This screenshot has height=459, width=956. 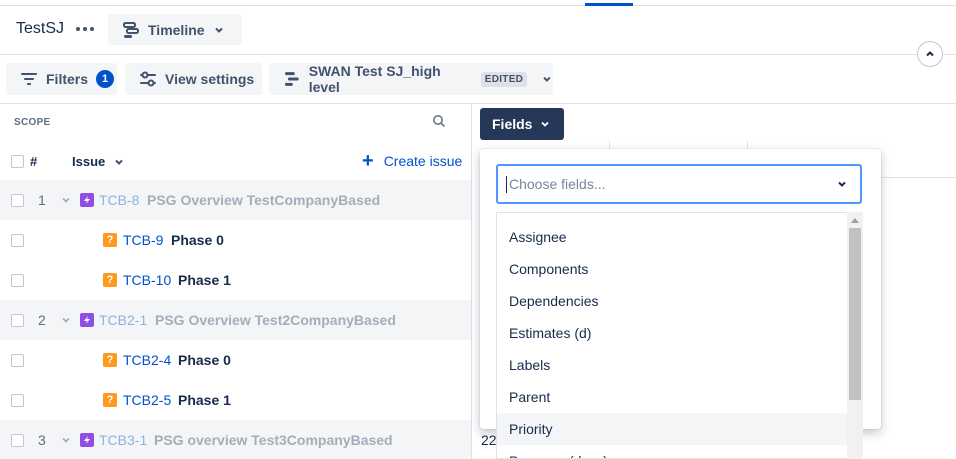 I want to click on scope-title: SCOPE, so click(x=32, y=122).